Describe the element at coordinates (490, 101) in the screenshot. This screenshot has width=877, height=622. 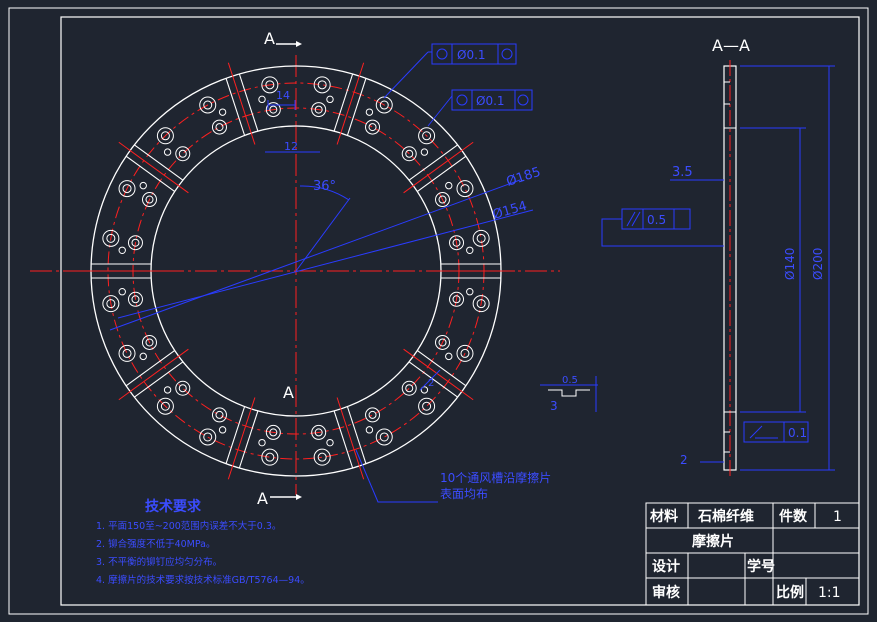
I see `tol-value-2: Ø0.1` at that location.